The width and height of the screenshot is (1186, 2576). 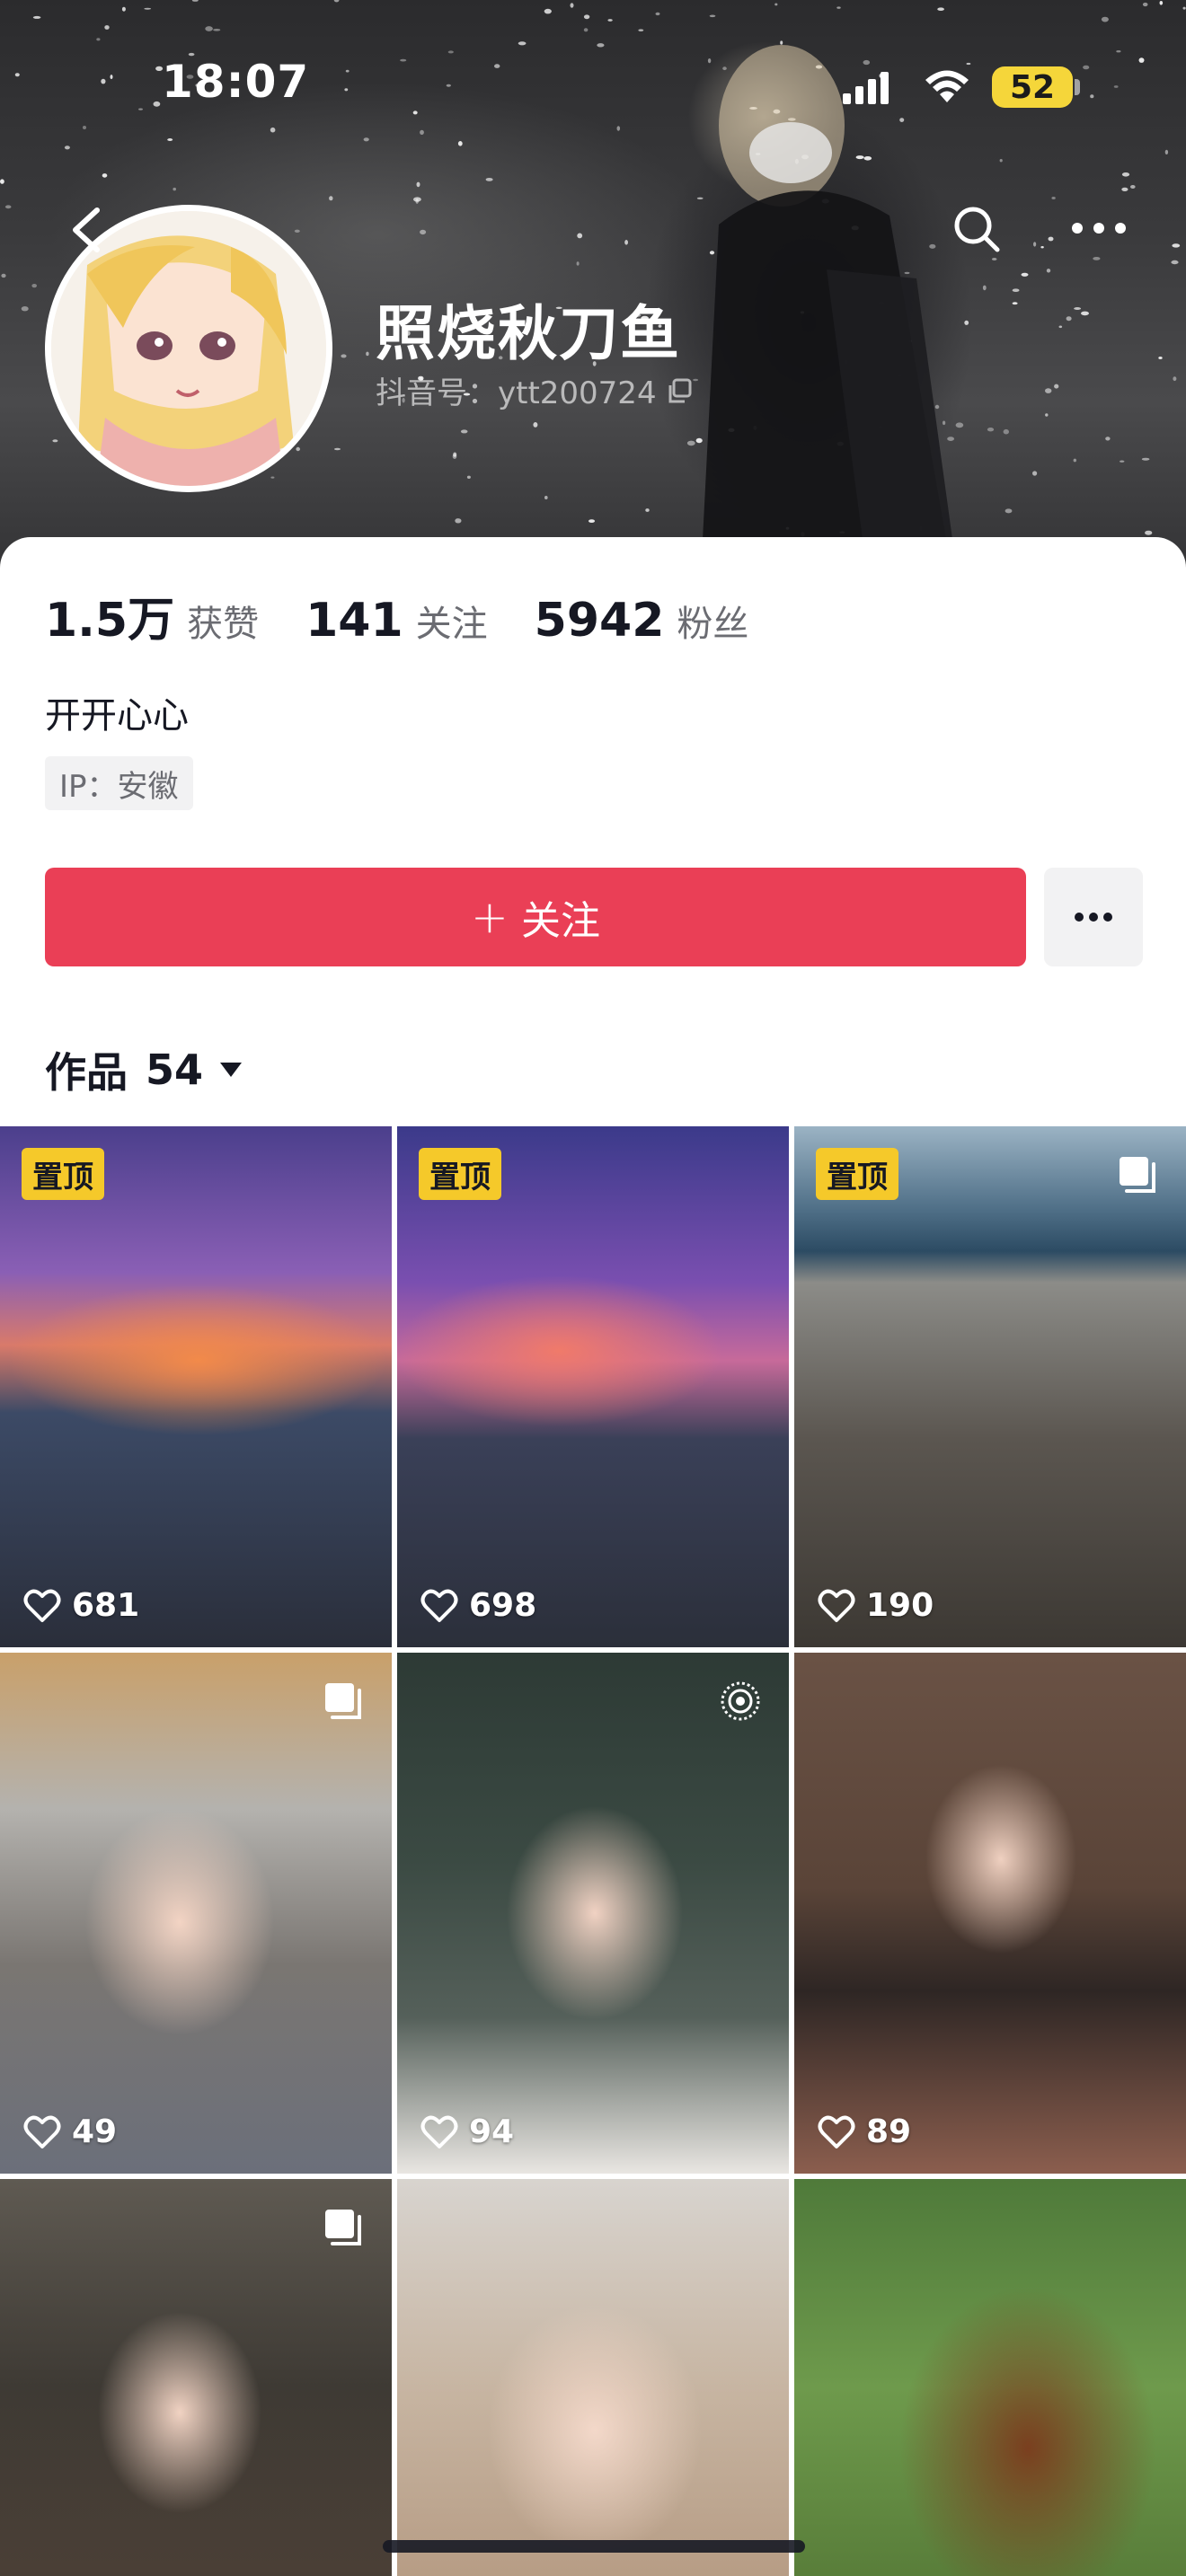 I want to click on stat-following-value: 141, so click(x=354, y=621).